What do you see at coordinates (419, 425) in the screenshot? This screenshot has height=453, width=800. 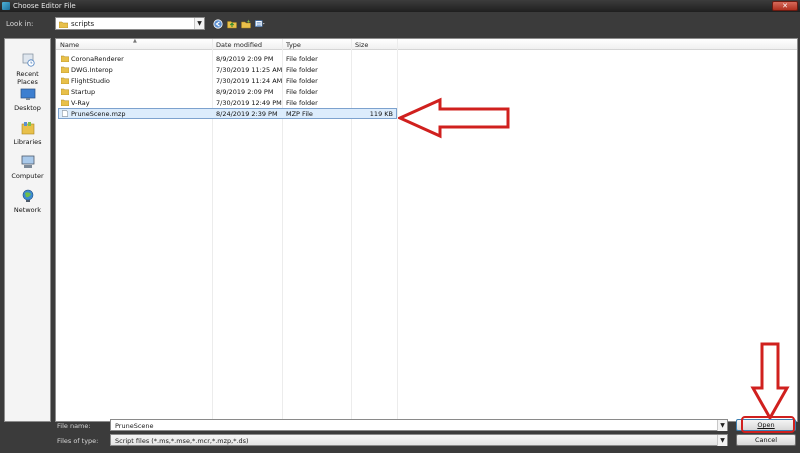 I see `file-name-input: PruneScene ▼` at bounding box center [419, 425].